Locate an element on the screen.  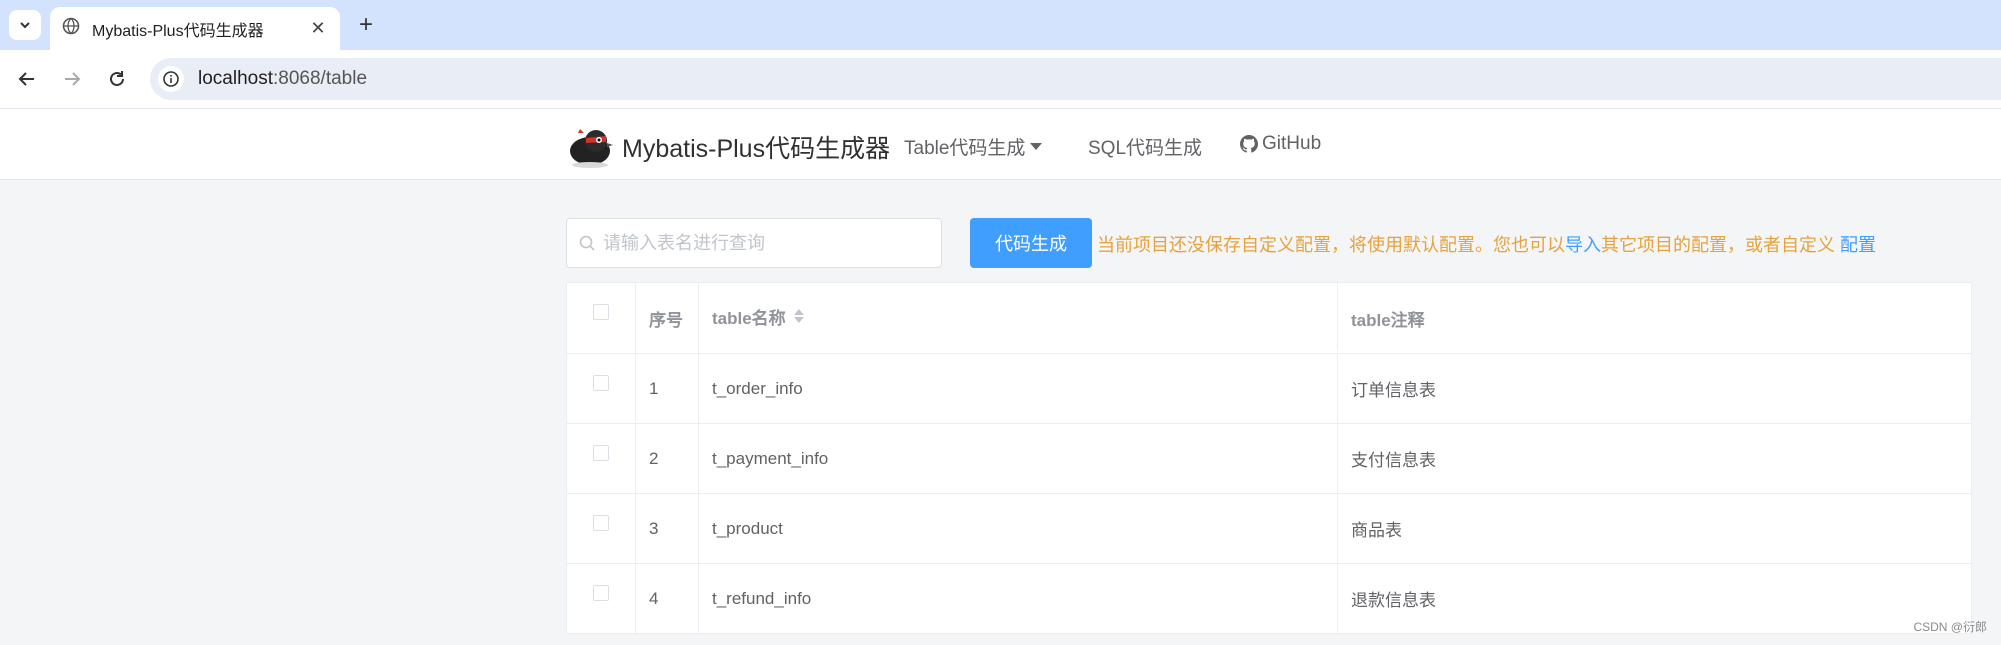
table-row: 1 t_order_info 订单信息表 is located at coordinates (1269, 389).